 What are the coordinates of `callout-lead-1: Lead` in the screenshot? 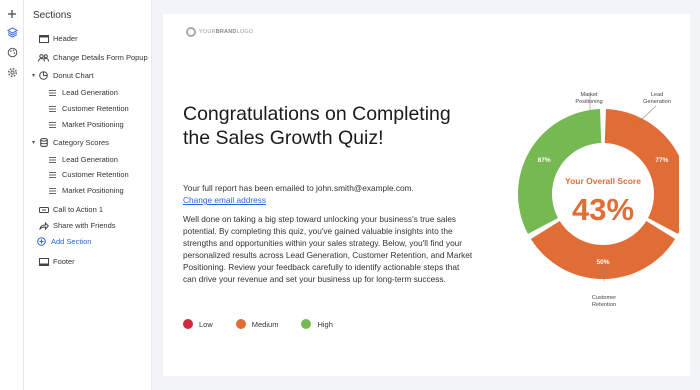 It's located at (657, 95).